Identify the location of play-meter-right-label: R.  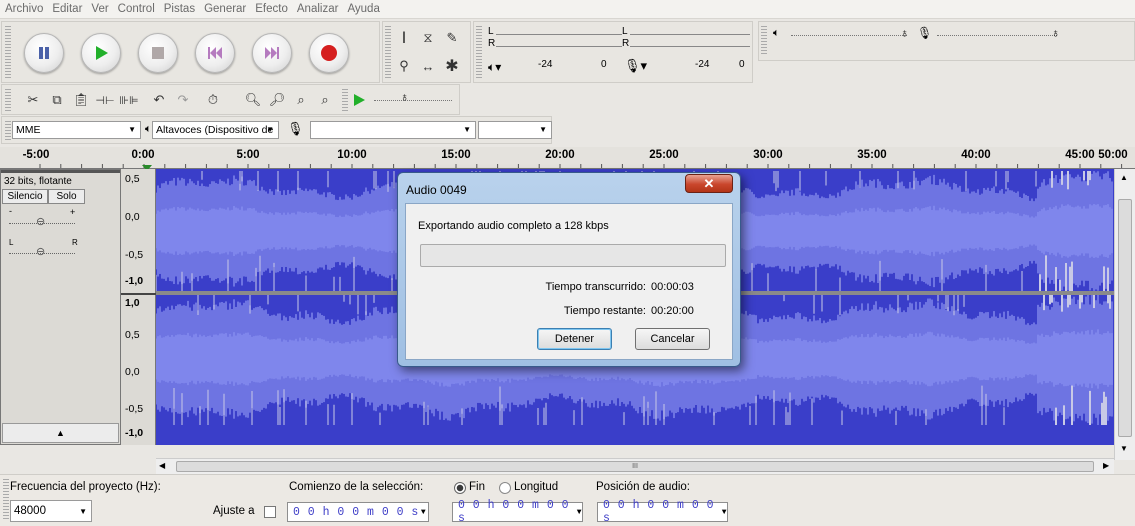
(492, 43).